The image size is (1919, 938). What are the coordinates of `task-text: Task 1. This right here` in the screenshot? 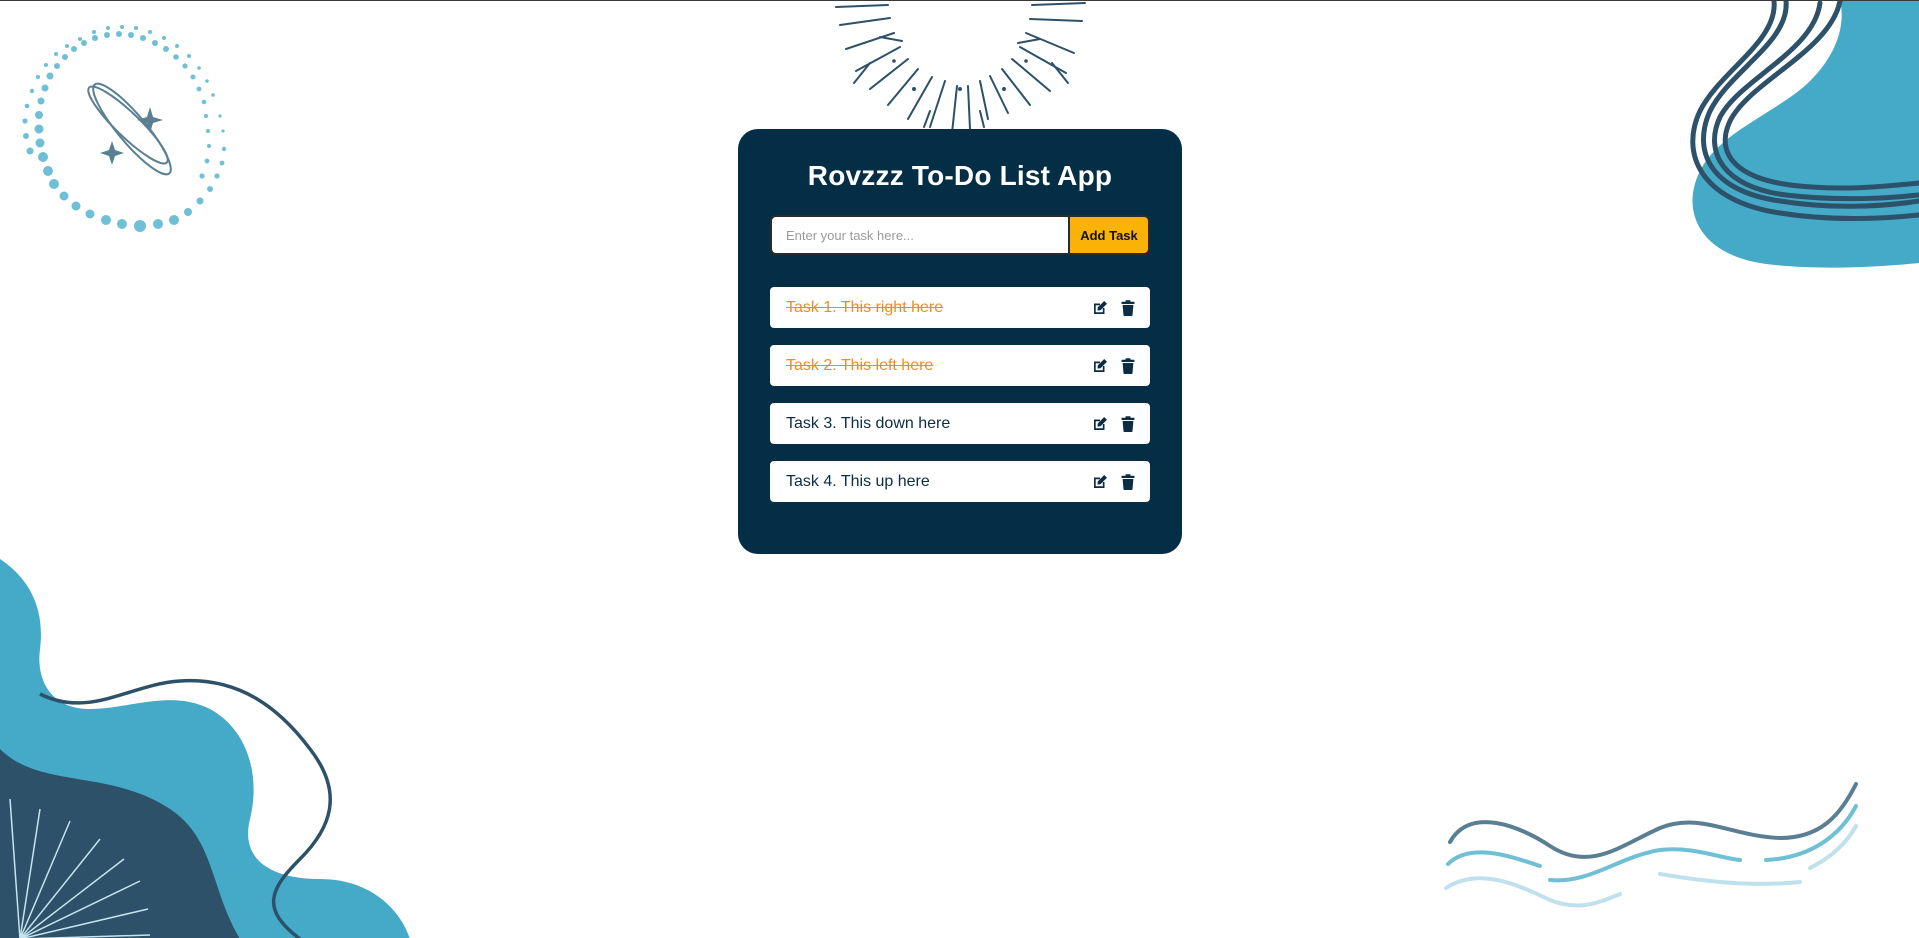 It's located at (864, 308).